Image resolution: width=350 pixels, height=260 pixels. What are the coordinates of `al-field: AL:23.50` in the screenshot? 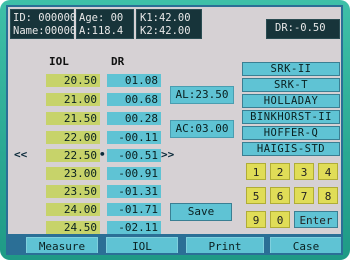 It's located at (202, 95).